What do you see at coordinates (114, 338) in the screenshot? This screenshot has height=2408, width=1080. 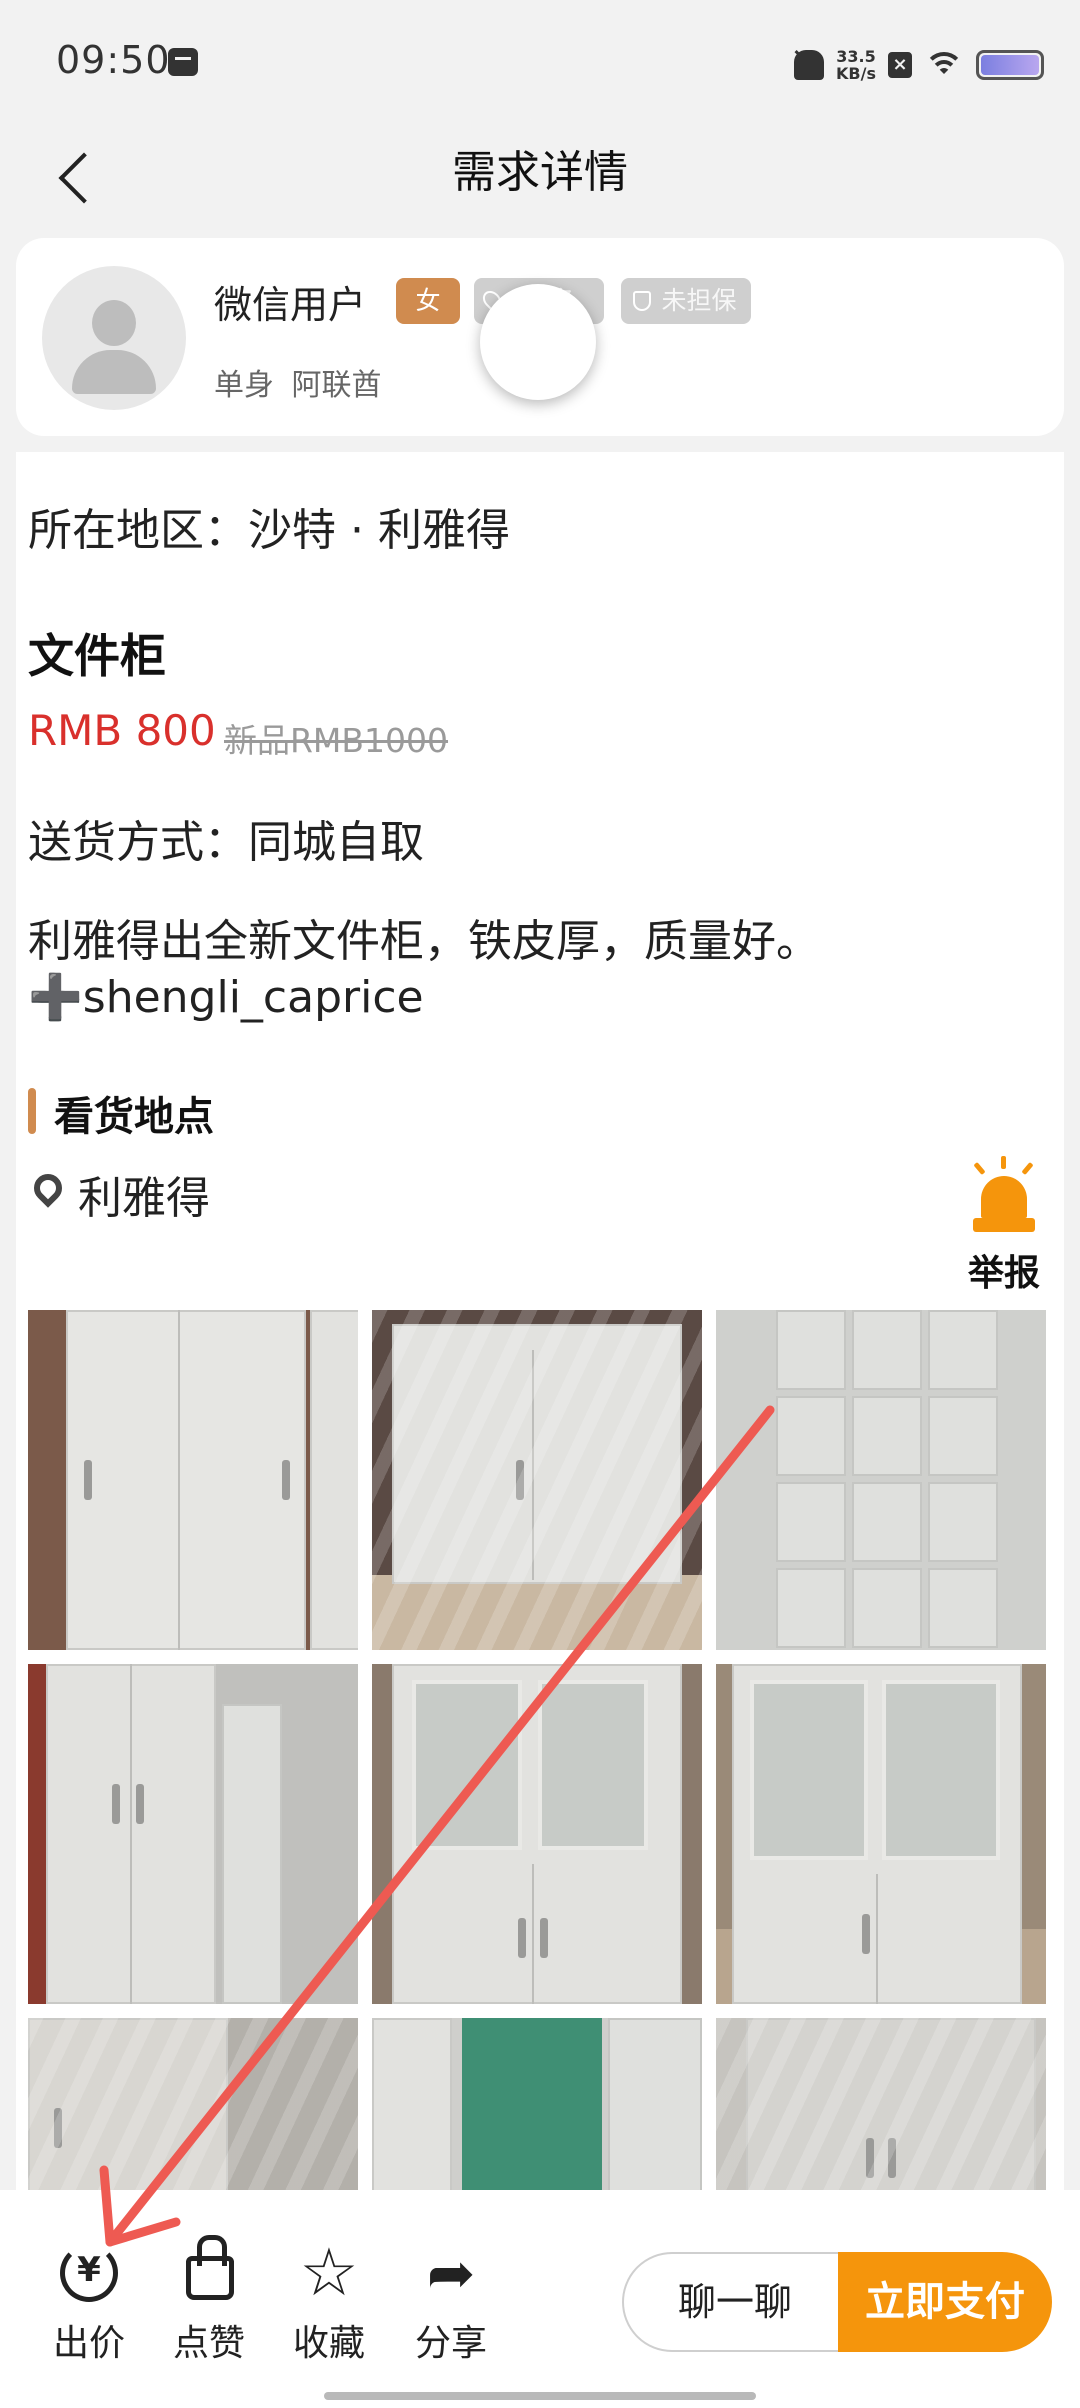 I see `avatar` at bounding box center [114, 338].